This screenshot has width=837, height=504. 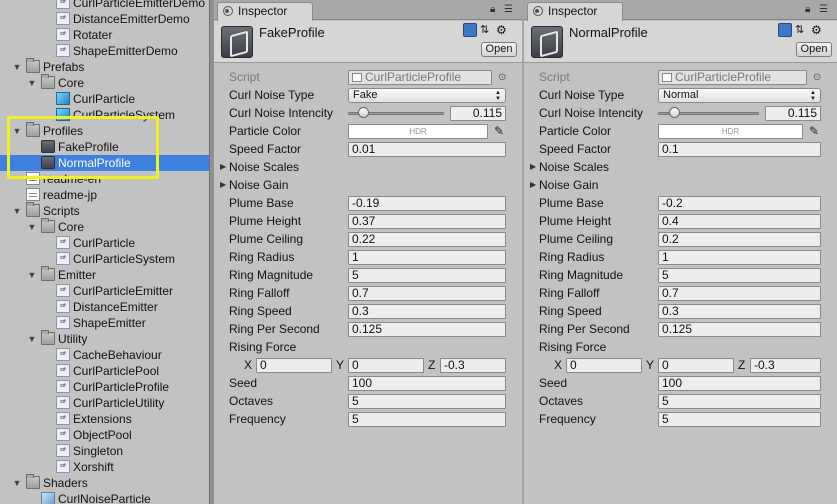 I want to click on project-tree-item: c# Extensions, so click(x=104, y=419).